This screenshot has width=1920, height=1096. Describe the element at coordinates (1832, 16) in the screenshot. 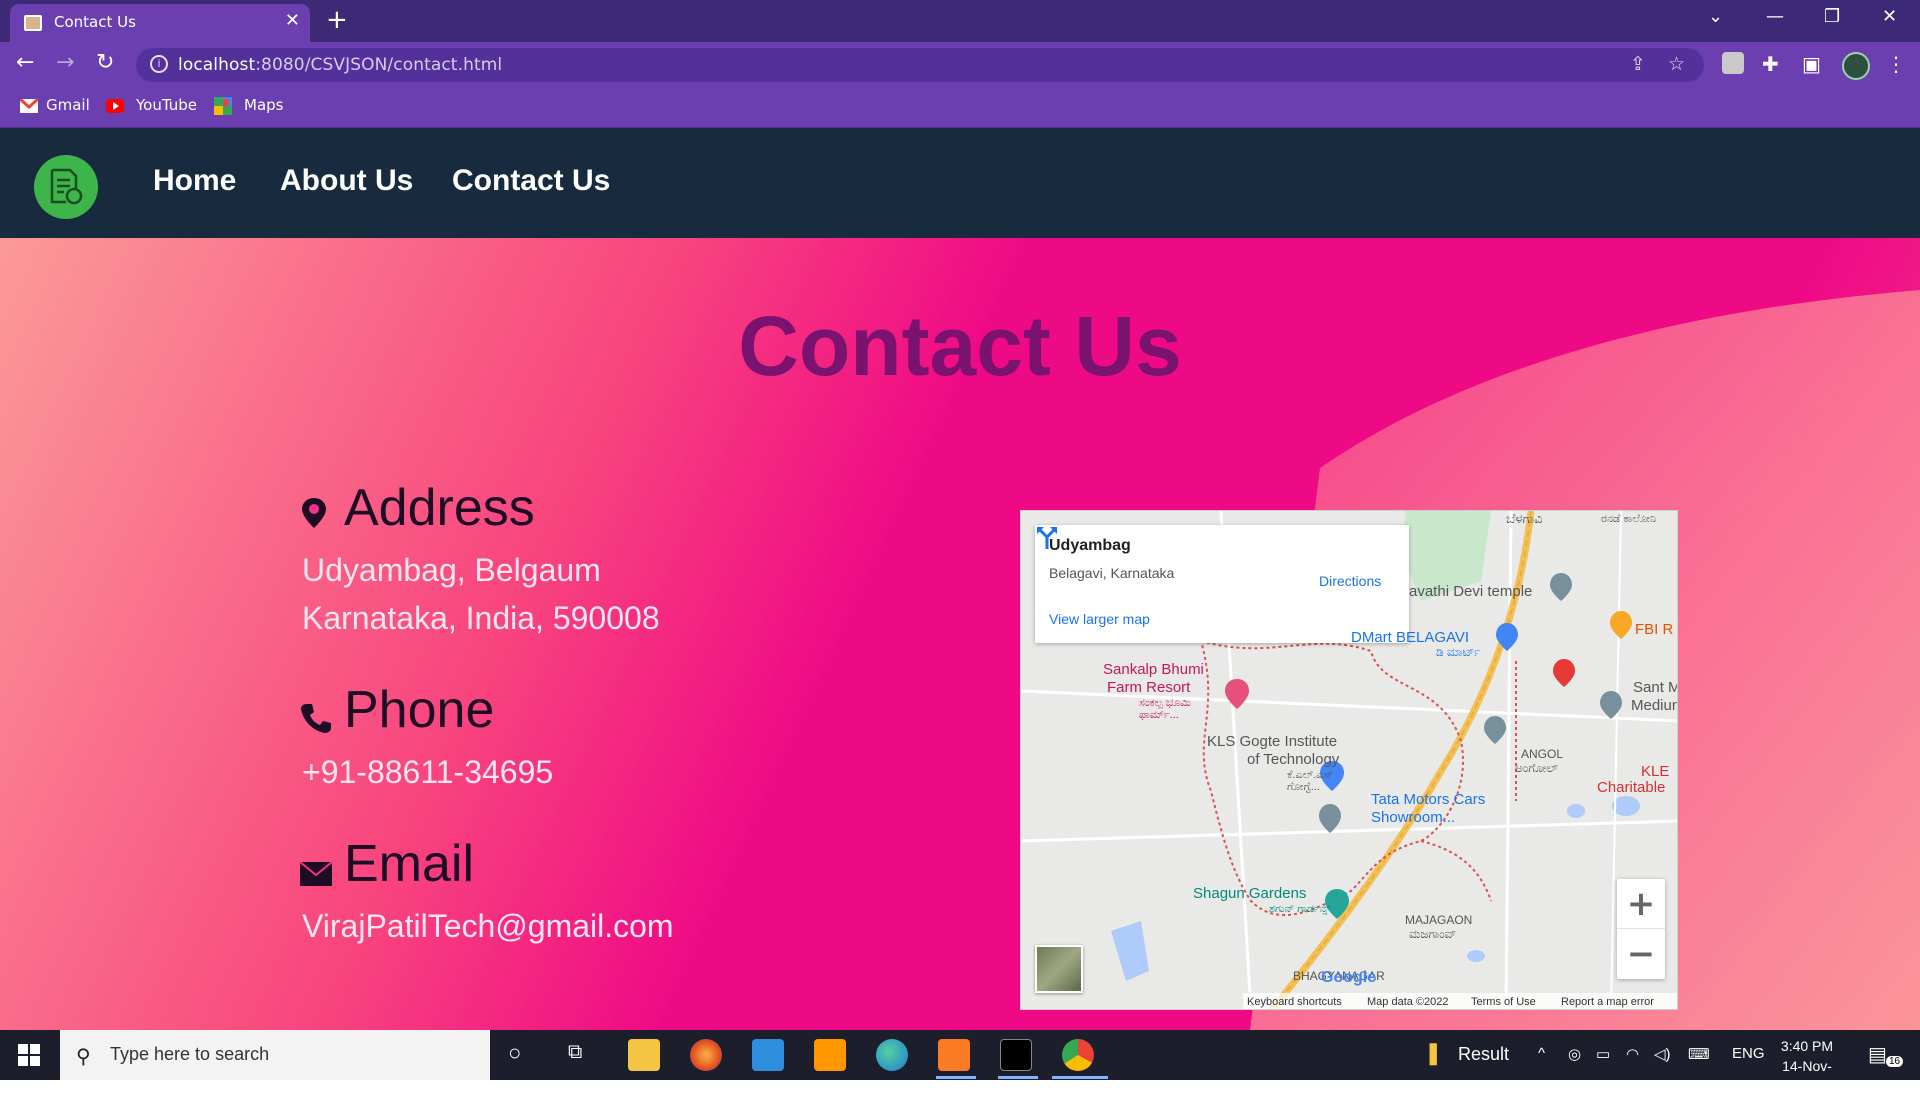

I see `restore-button: ❐` at that location.